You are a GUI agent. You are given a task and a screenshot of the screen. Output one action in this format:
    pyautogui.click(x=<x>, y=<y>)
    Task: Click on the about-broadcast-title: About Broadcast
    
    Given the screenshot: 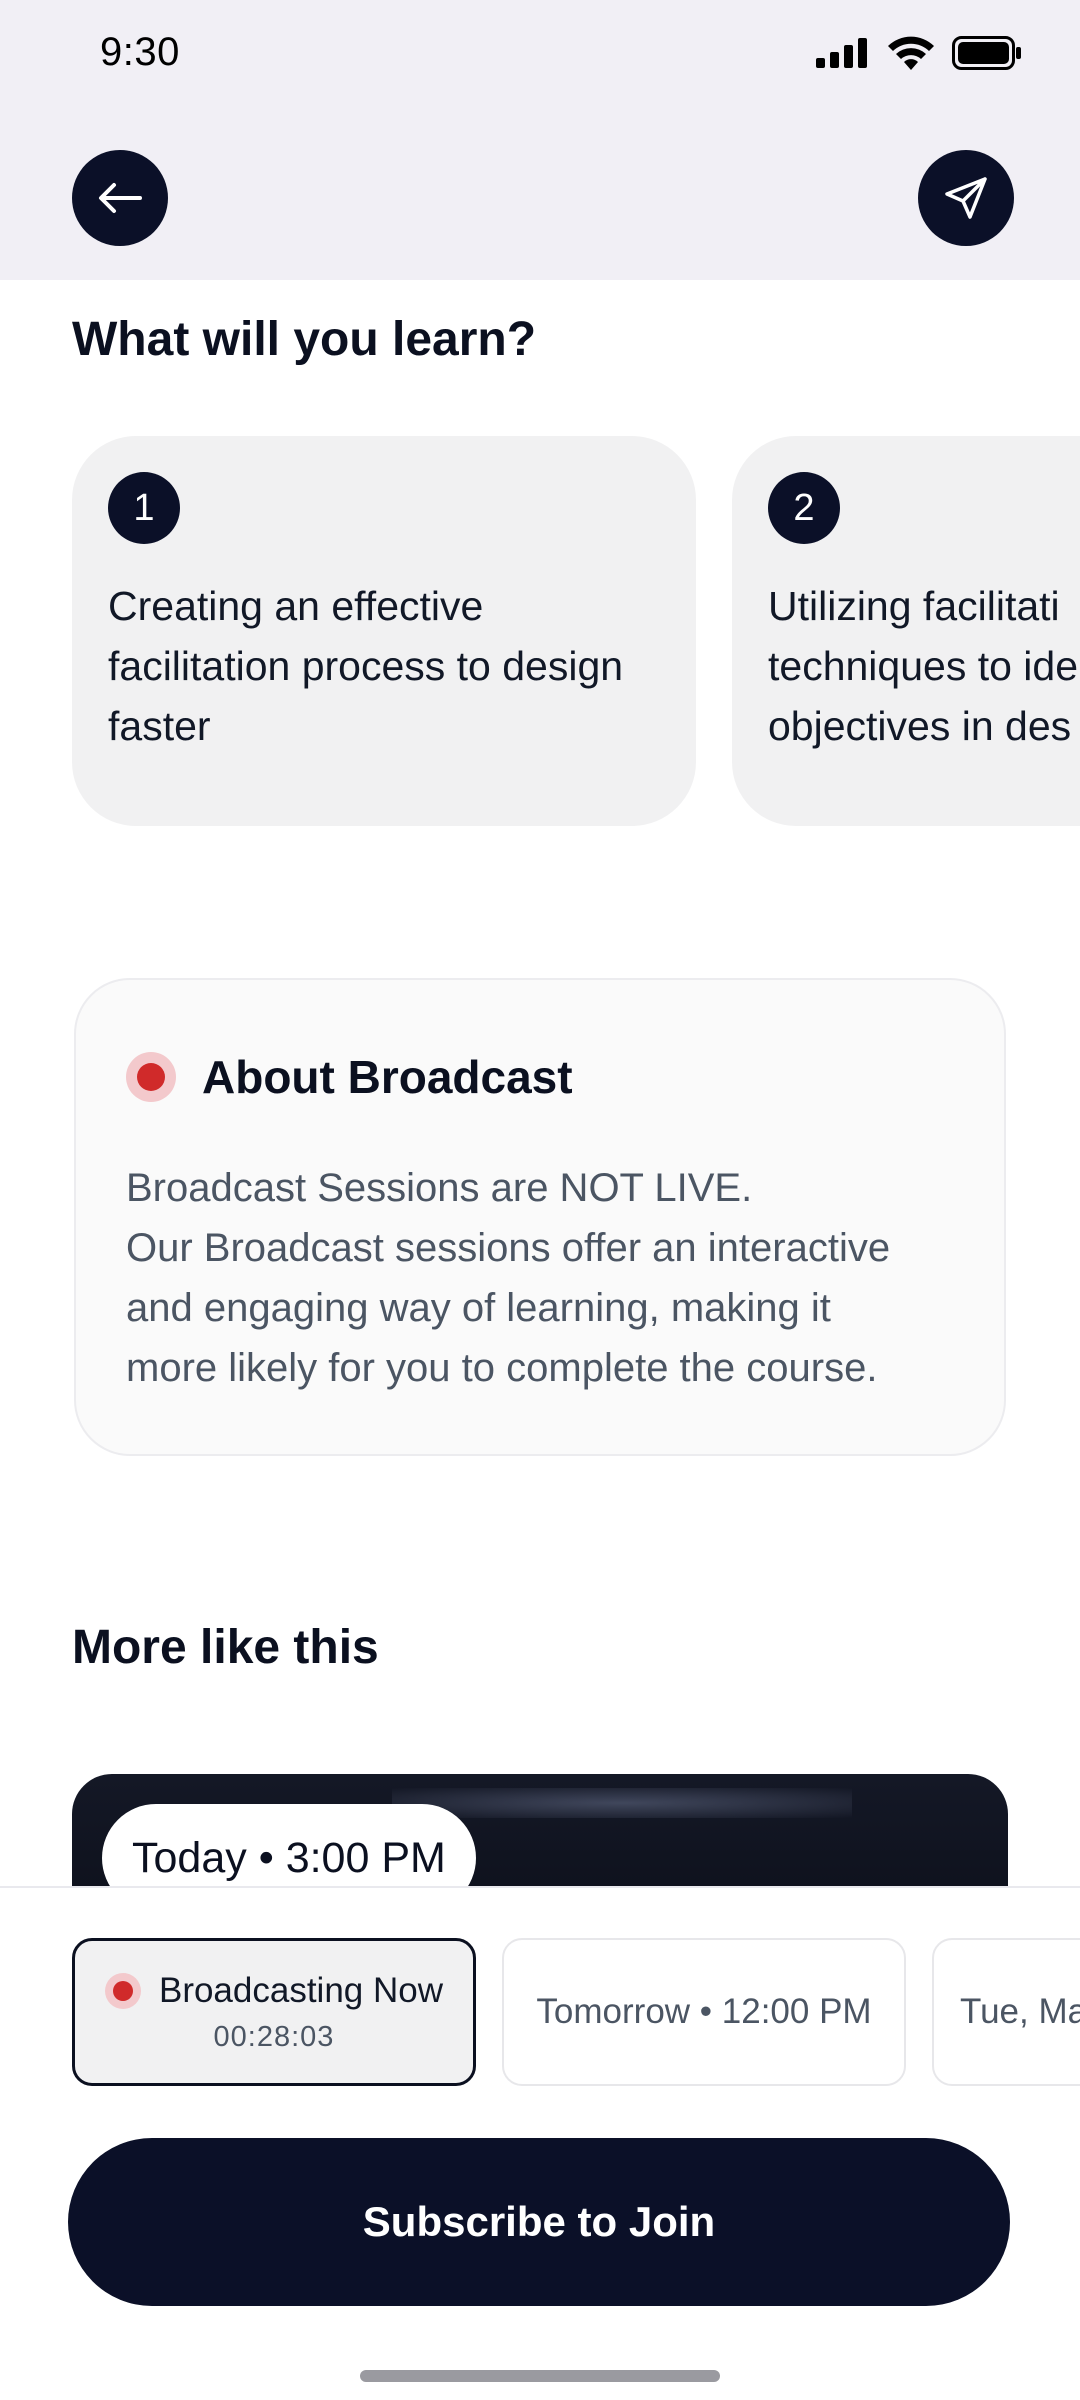 What is the action you would take?
    pyautogui.click(x=387, y=1077)
    